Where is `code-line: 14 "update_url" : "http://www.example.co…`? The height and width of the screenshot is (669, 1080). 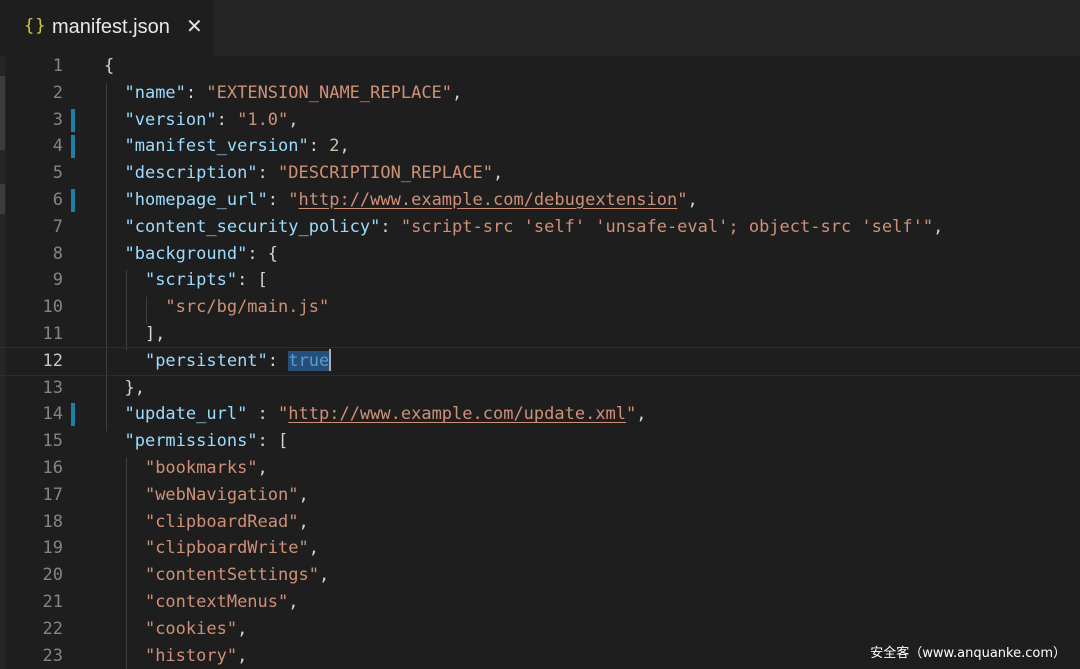
code-line: 14 "update_url" : "http://www.example.co… is located at coordinates (540, 414).